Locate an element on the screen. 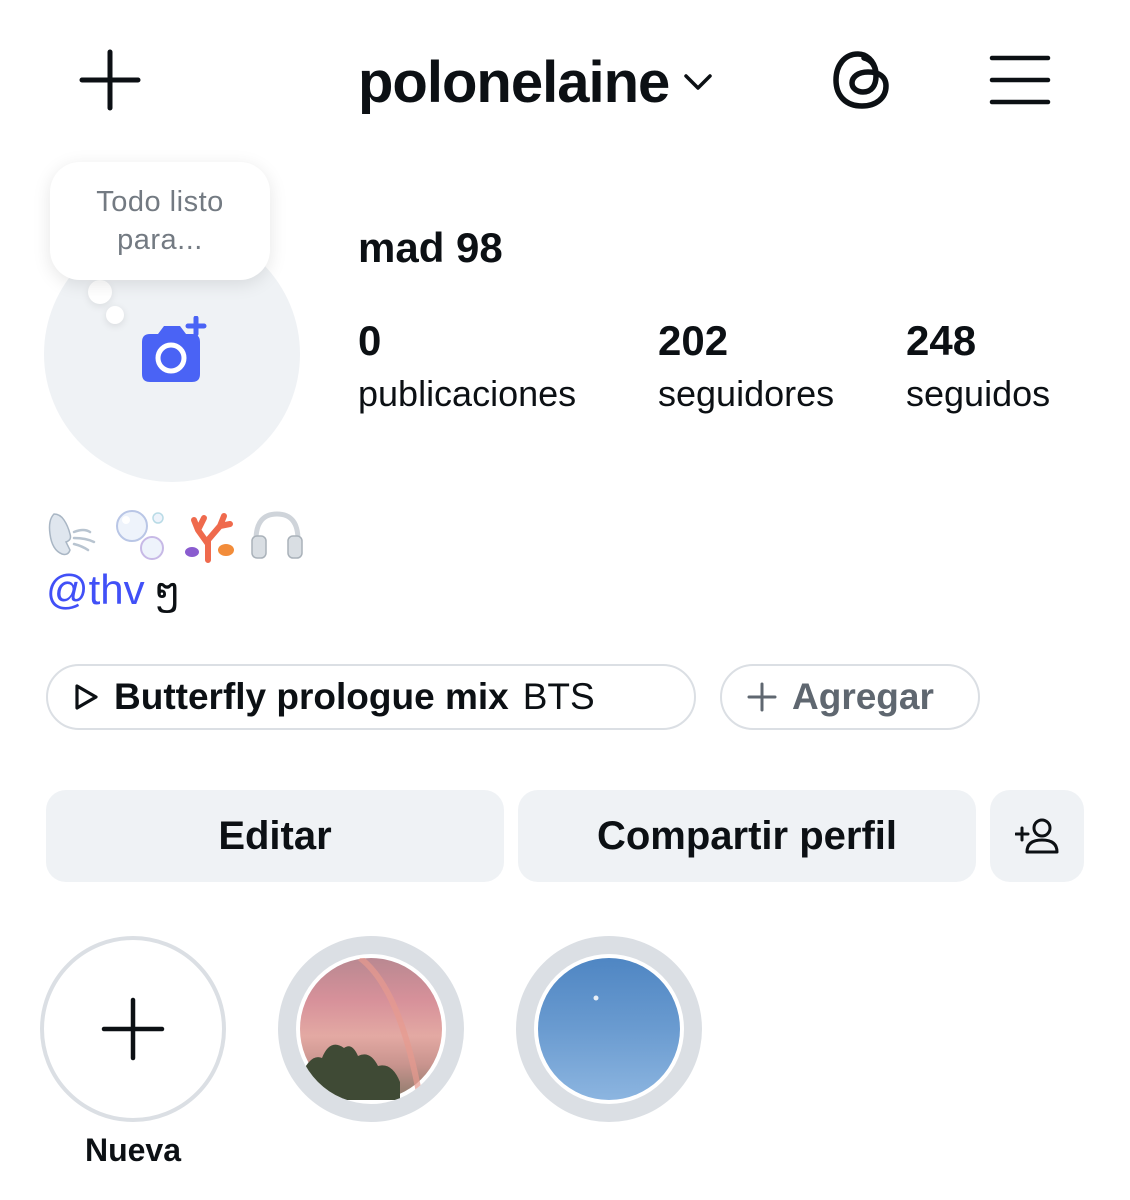 The width and height of the screenshot is (1130, 1200). menu-button is located at coordinates (1020, 80).